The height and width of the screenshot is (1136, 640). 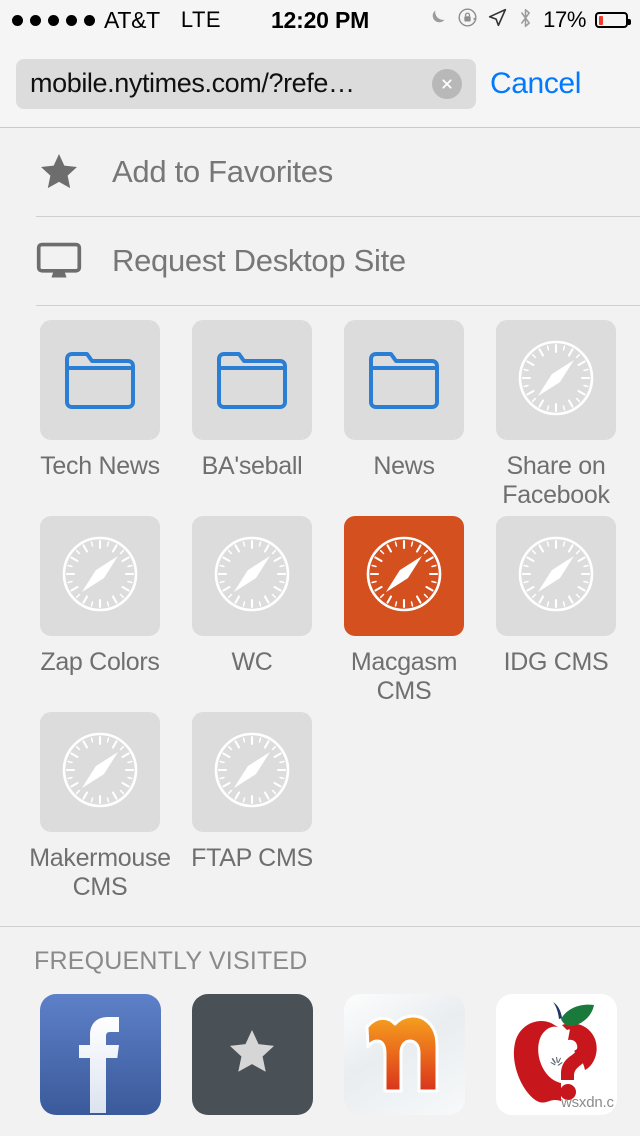 What do you see at coordinates (467, 20) in the screenshot?
I see `rotation-lock-icon` at bounding box center [467, 20].